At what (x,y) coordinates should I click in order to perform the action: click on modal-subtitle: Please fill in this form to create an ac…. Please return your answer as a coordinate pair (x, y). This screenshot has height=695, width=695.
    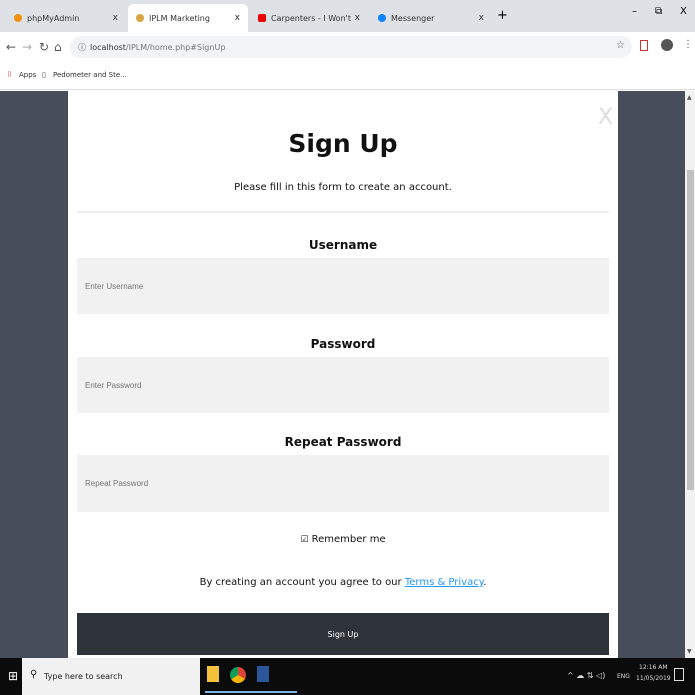
    Looking at the image, I should click on (343, 187).